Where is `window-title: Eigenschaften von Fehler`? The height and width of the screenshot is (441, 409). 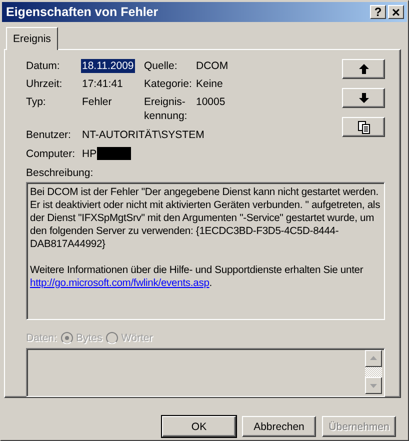
window-title: Eigenschaften von Fehler is located at coordinates (83, 12).